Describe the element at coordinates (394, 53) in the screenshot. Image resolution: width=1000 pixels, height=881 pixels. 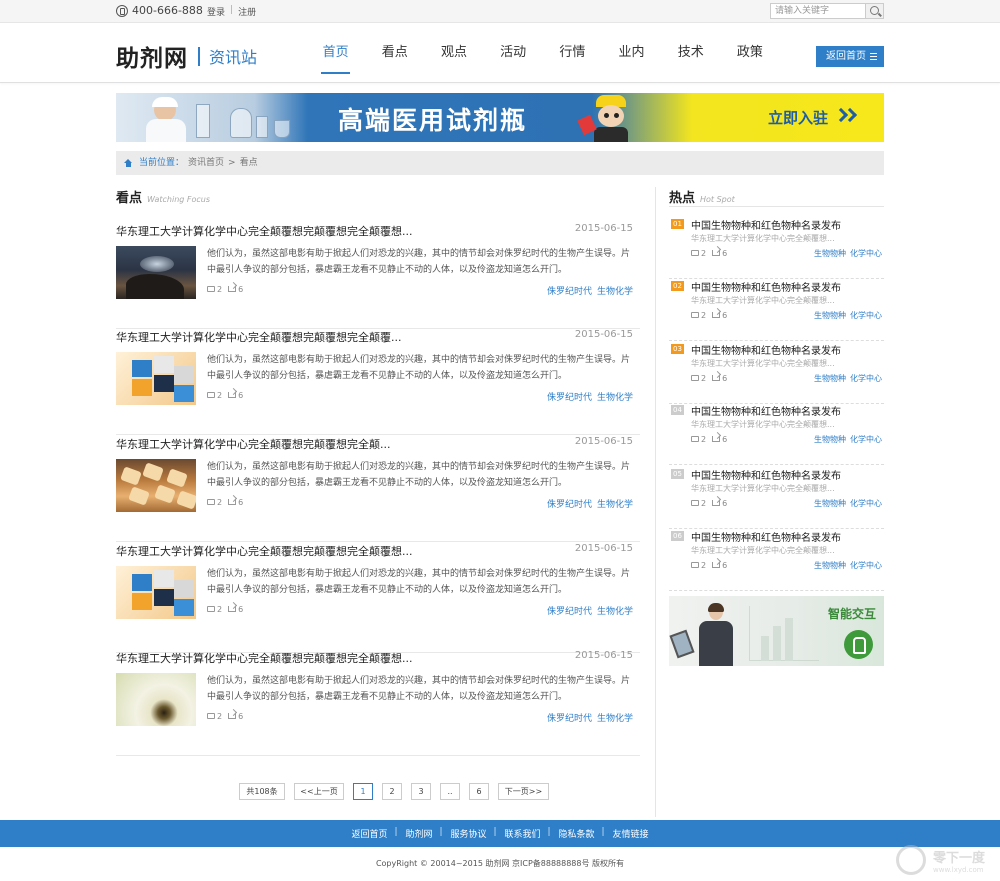
I see `nav-kandian: 看点` at that location.